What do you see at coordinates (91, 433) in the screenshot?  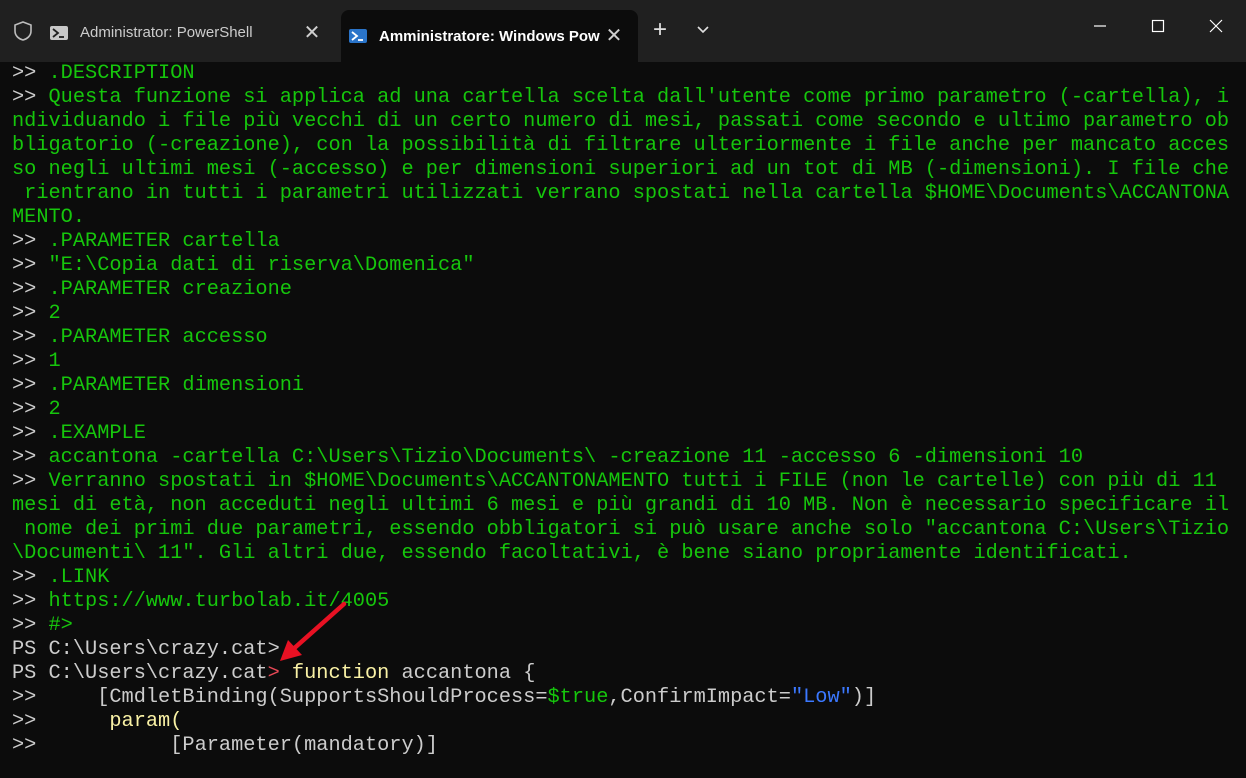 I see `output-text: .EXAMPLE` at bounding box center [91, 433].